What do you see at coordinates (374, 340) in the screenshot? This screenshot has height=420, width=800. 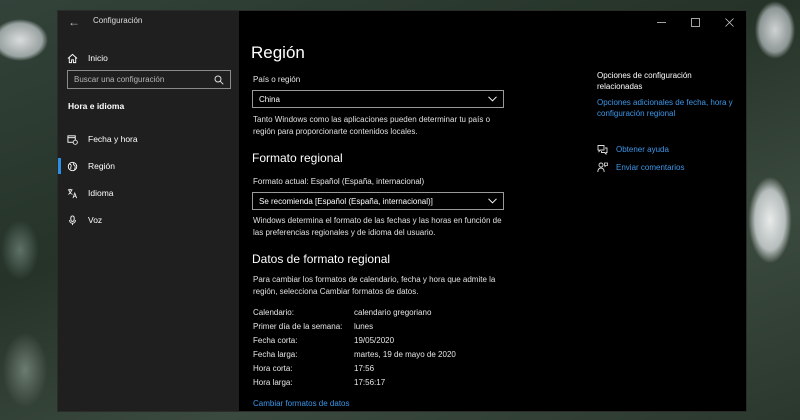 I see `data-value: 19/05/2020` at bounding box center [374, 340].